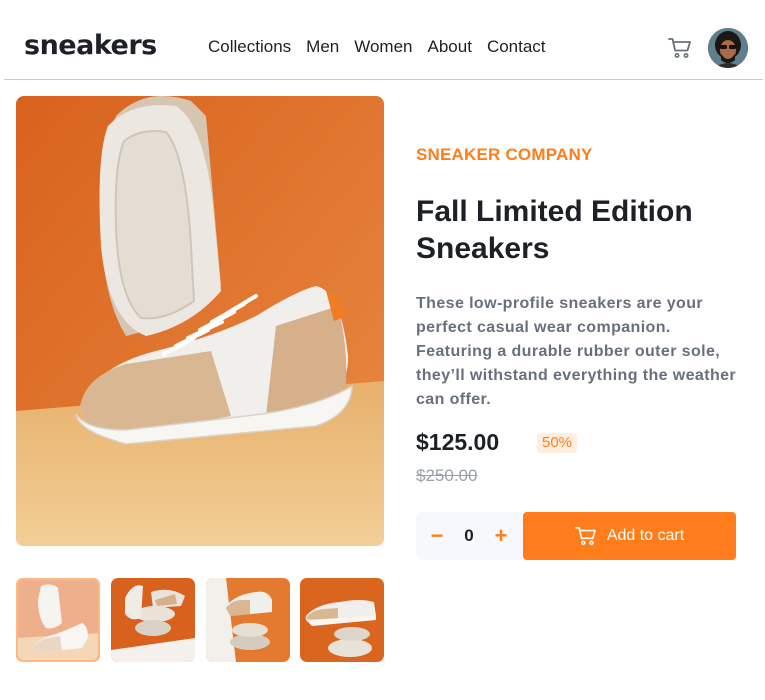 The width and height of the screenshot is (765, 700). What do you see at coordinates (516, 47) in the screenshot?
I see `nav-link-contact: Contact` at bounding box center [516, 47].